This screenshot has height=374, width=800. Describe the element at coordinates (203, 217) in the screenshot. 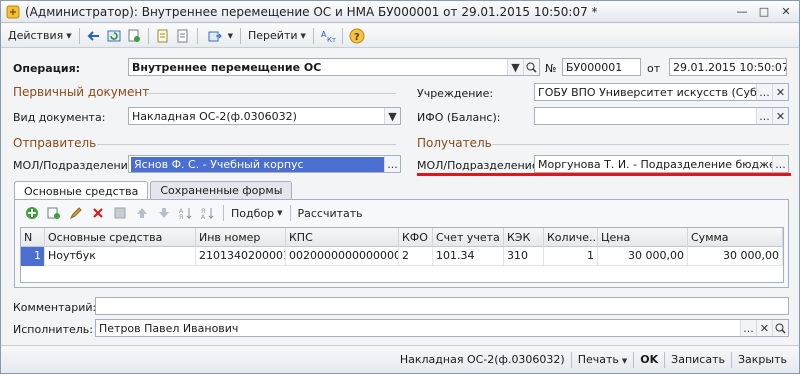

I see `svg-text: A` at that location.